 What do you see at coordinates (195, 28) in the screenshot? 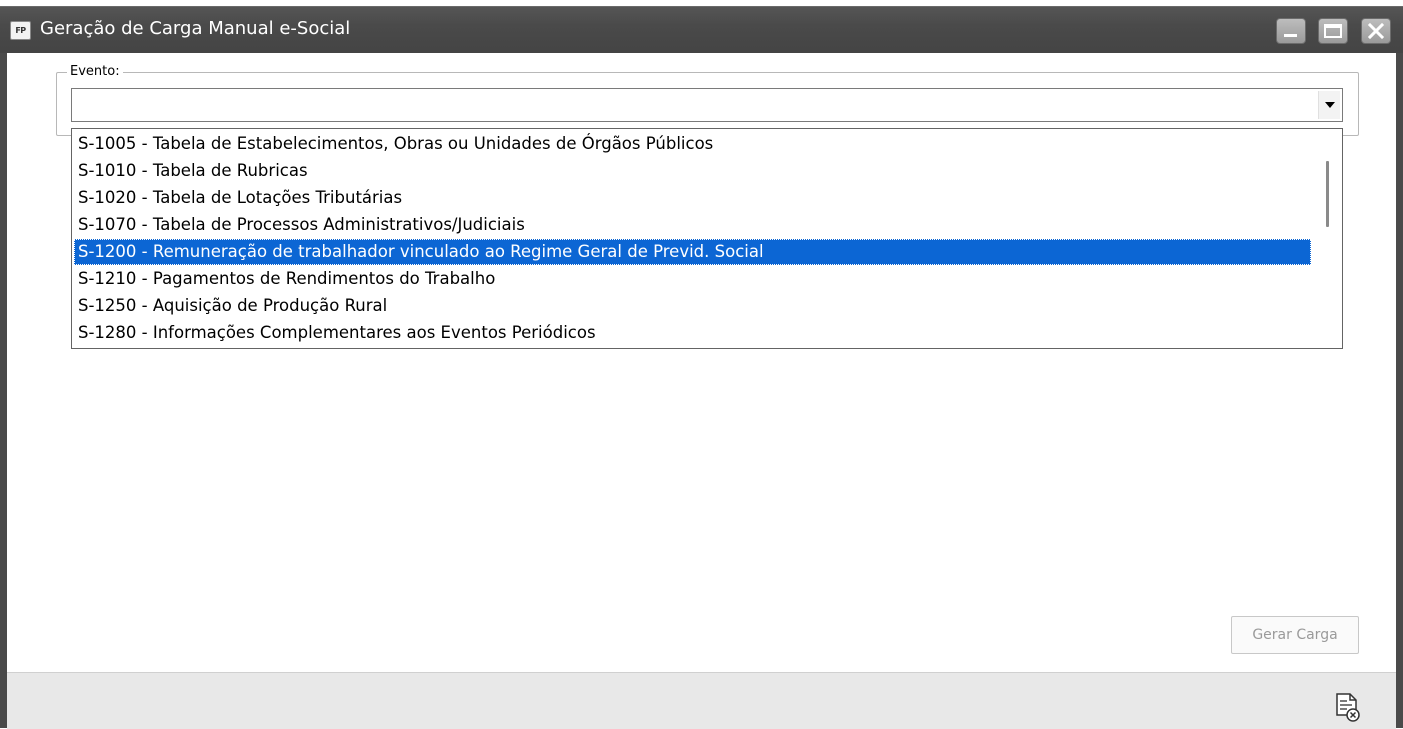
I see `window-title: Geração de Carga Manual e-Social` at bounding box center [195, 28].